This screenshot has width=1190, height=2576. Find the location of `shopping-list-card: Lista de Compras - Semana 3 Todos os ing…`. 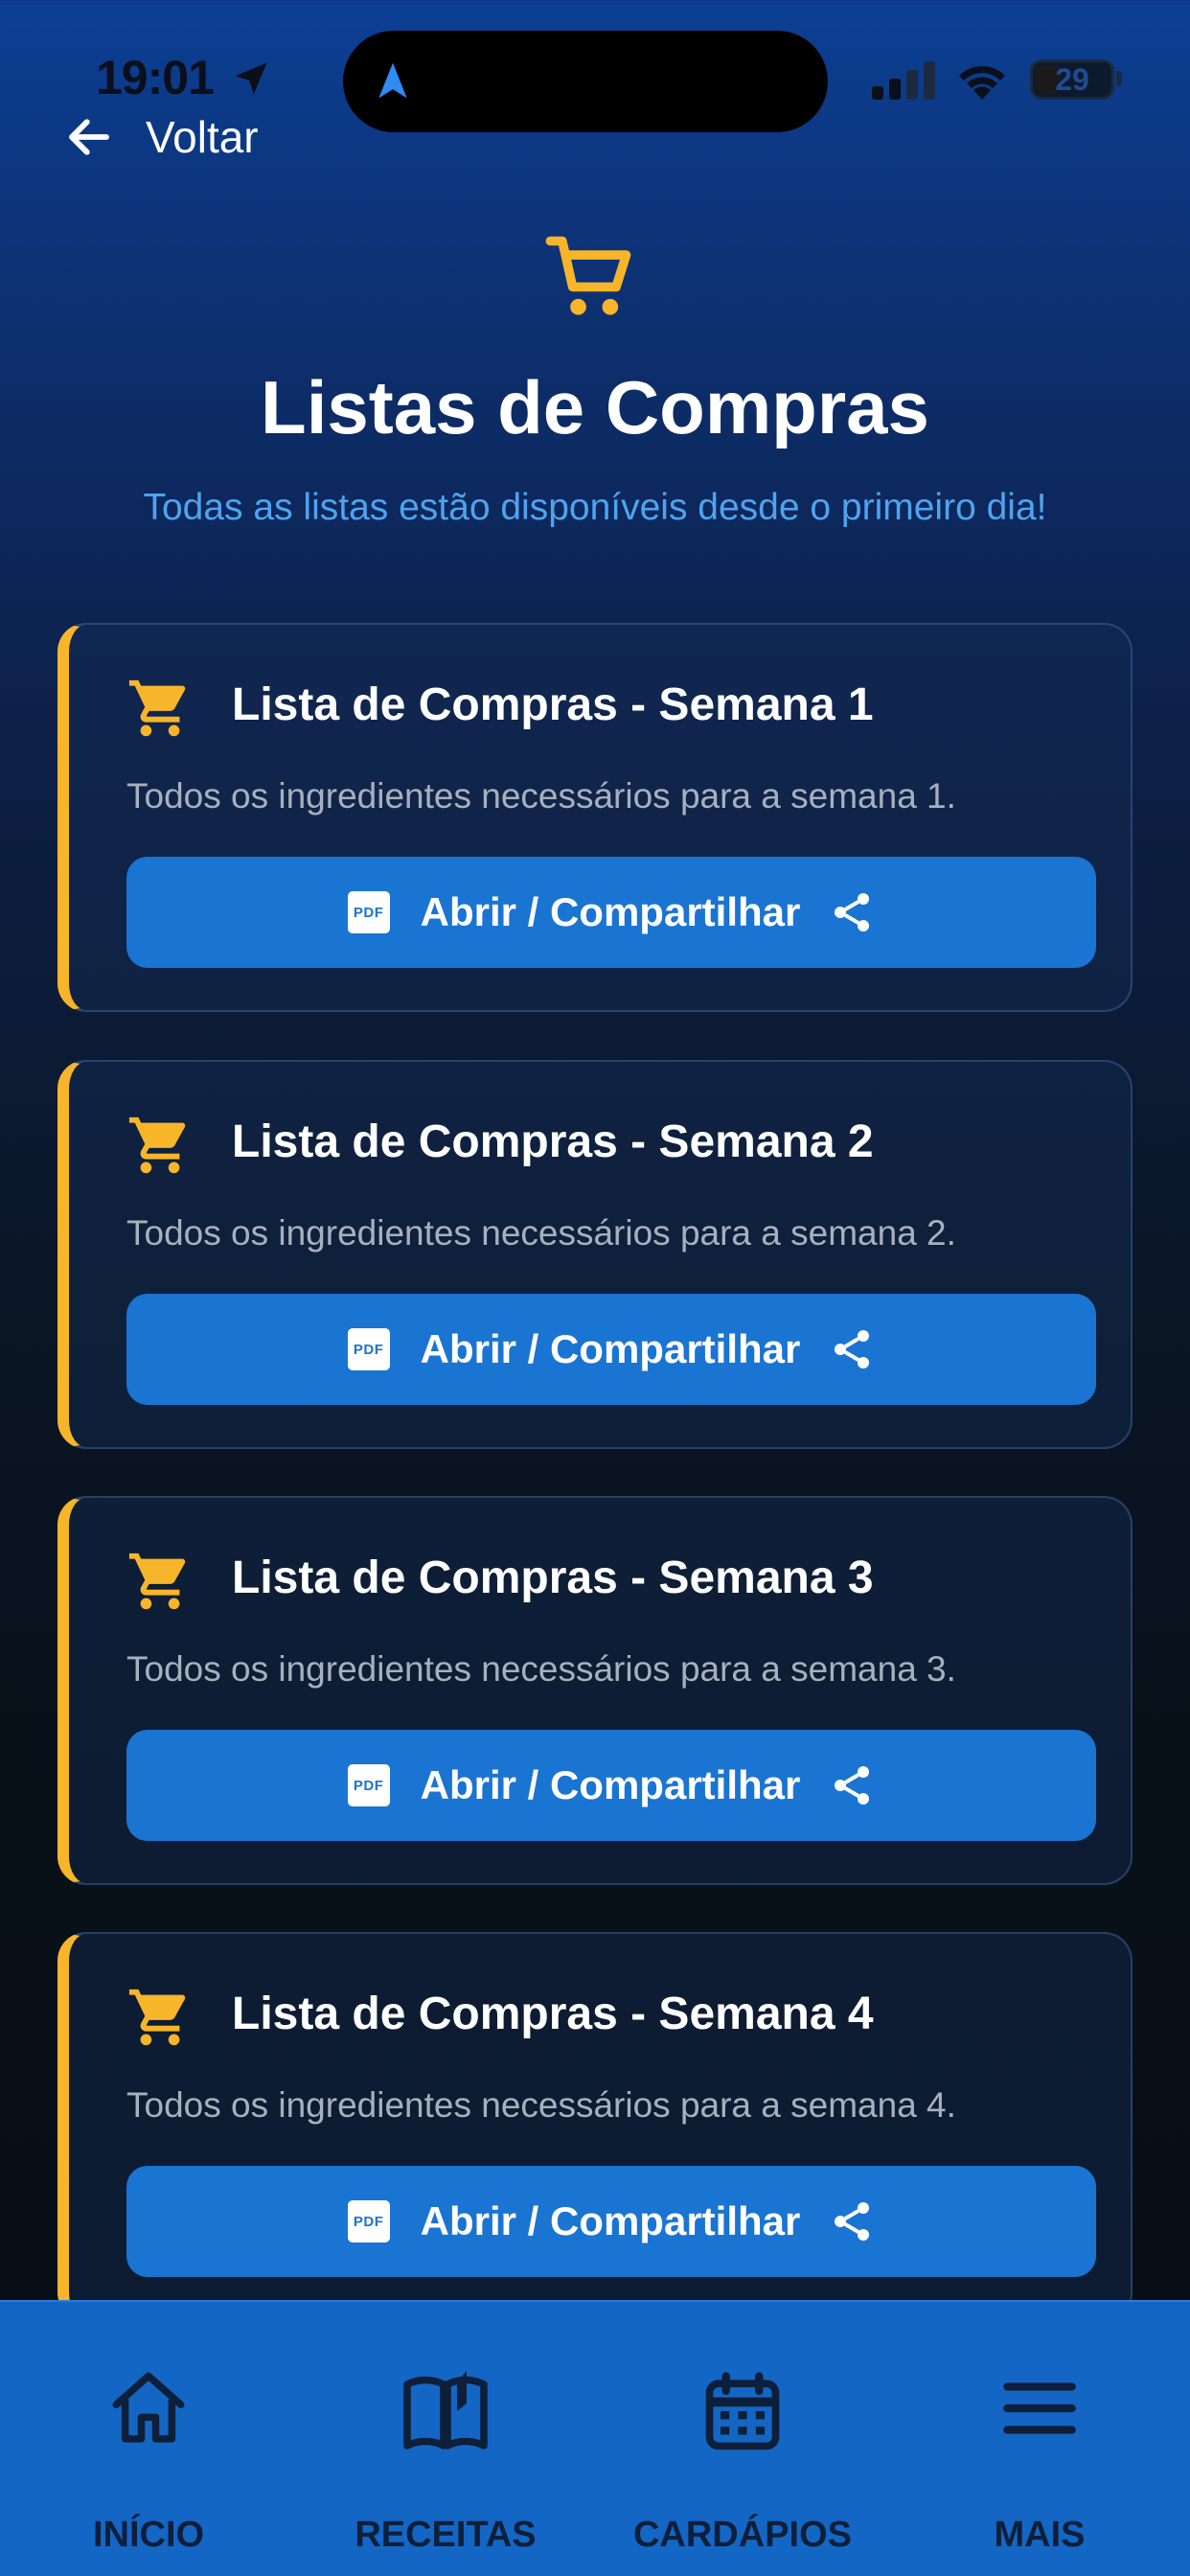

shopping-list-card: Lista de Compras - Semana 3 Todos os ing… is located at coordinates (595, 1690).